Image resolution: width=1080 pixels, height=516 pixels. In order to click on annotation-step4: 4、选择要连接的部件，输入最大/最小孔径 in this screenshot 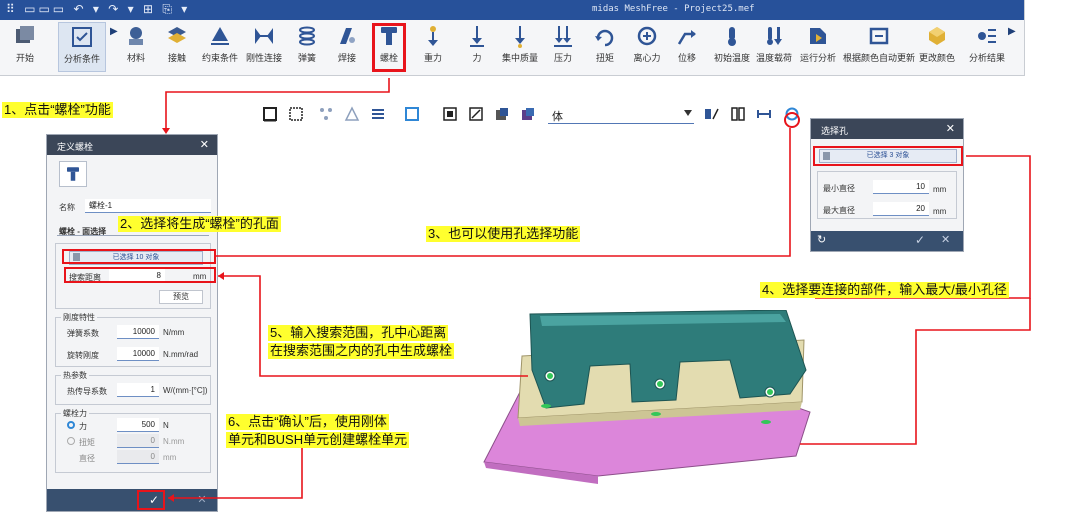, I will do `click(884, 290)`.